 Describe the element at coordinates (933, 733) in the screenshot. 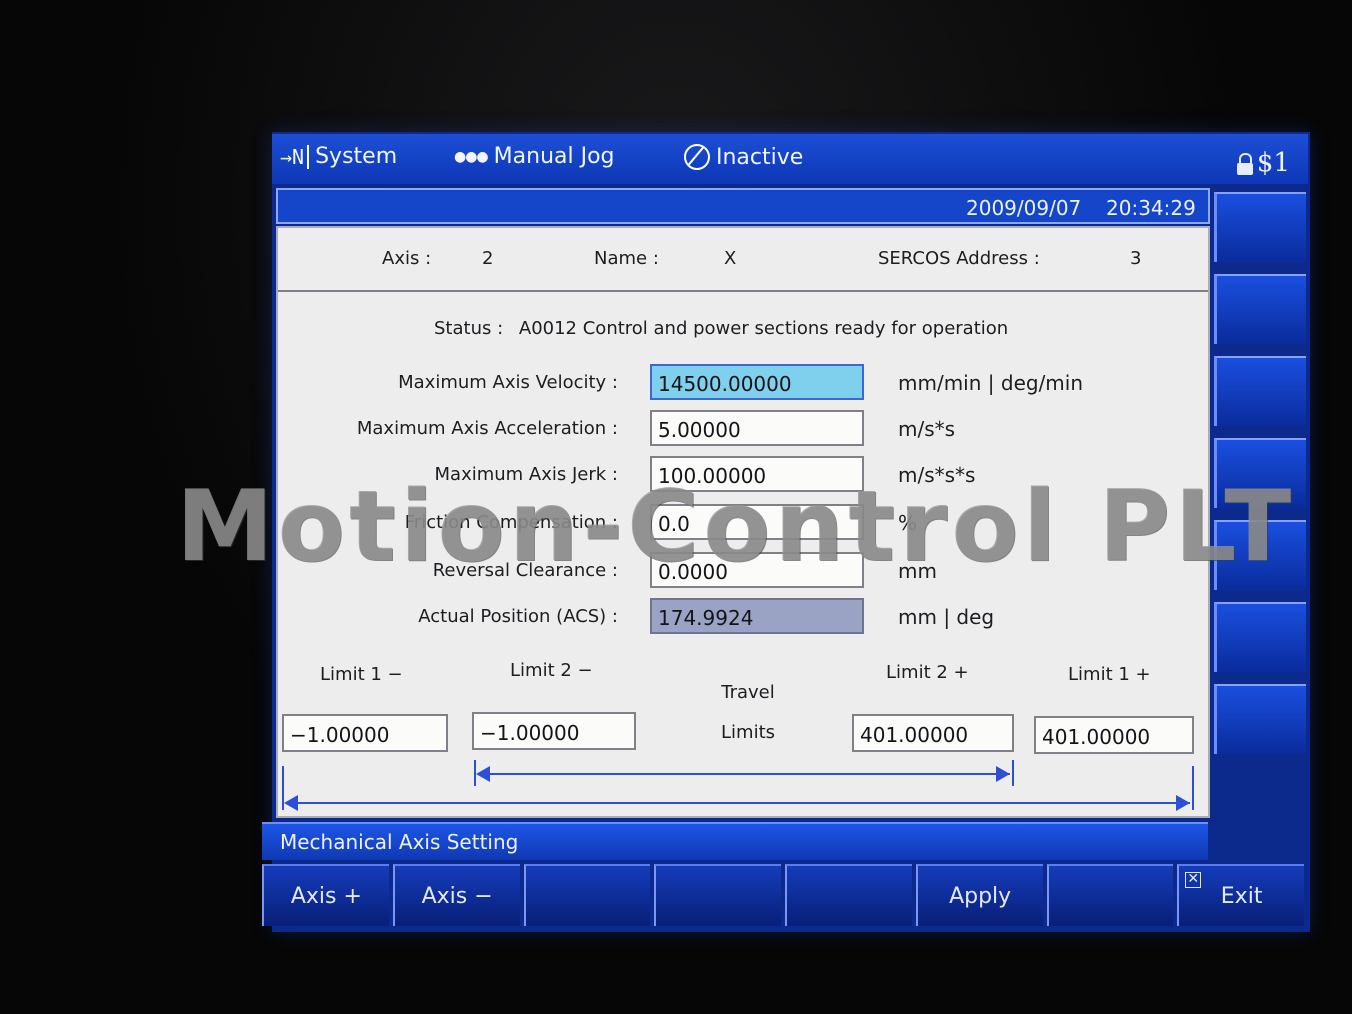

I see `limit2-plus-field: 401.00000` at that location.